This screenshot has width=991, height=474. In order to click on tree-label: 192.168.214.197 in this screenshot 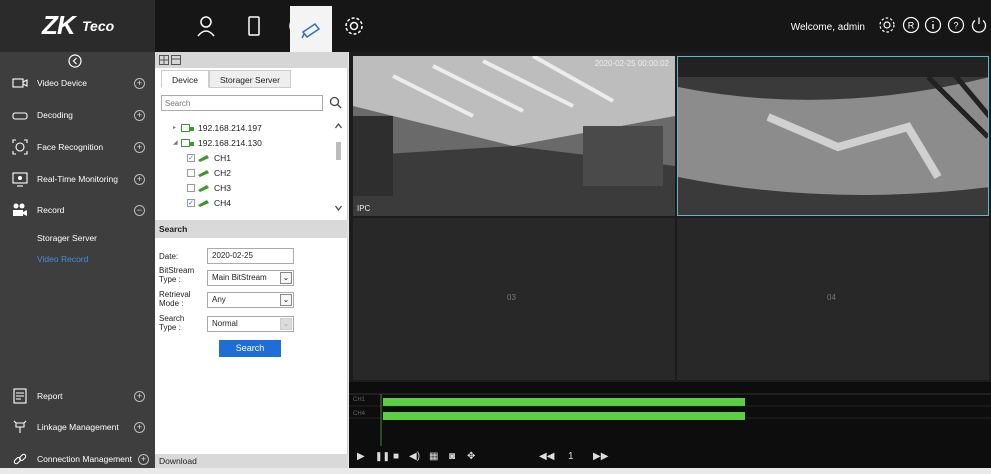, I will do `click(230, 127)`.